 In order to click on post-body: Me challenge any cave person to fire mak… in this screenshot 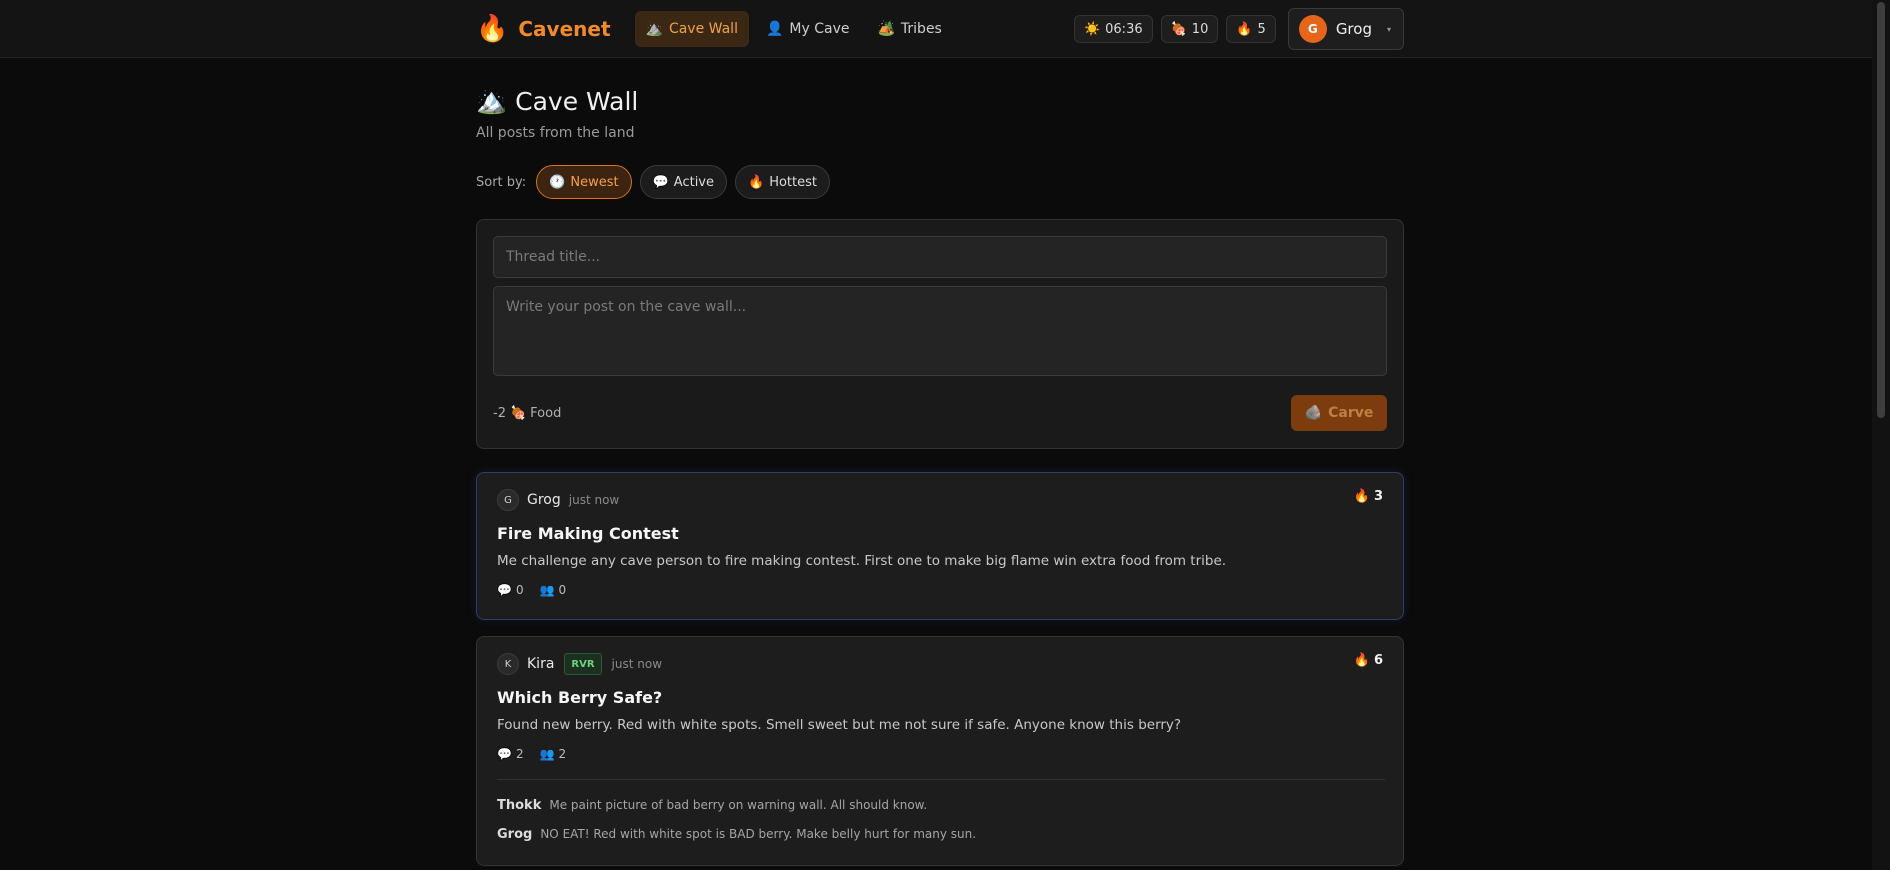, I will do `click(862, 561)`.